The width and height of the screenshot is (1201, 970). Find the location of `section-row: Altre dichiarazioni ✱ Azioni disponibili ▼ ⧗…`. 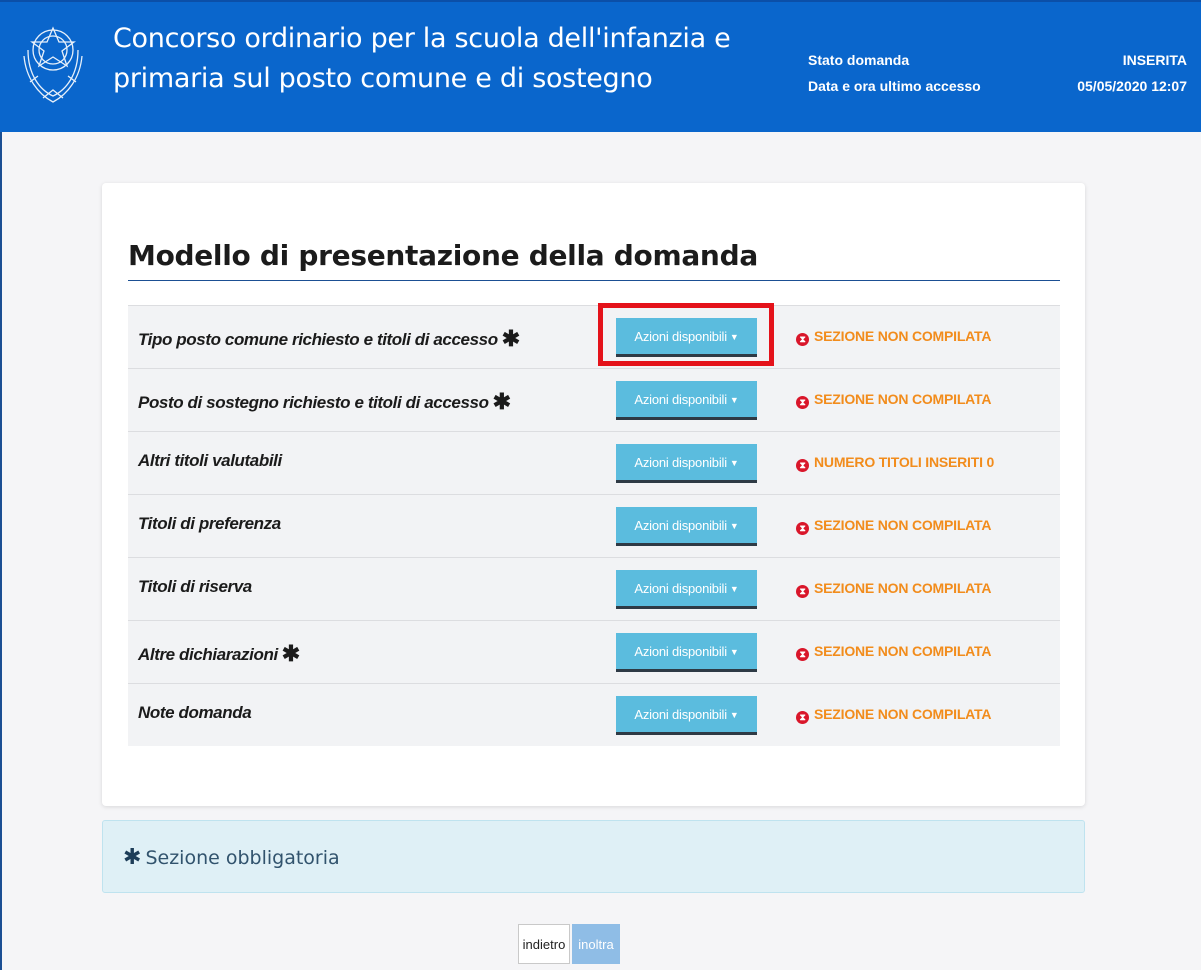

section-row: Altre dichiarazioni ✱ Azioni disponibili ▼ ⧗… is located at coordinates (594, 651).